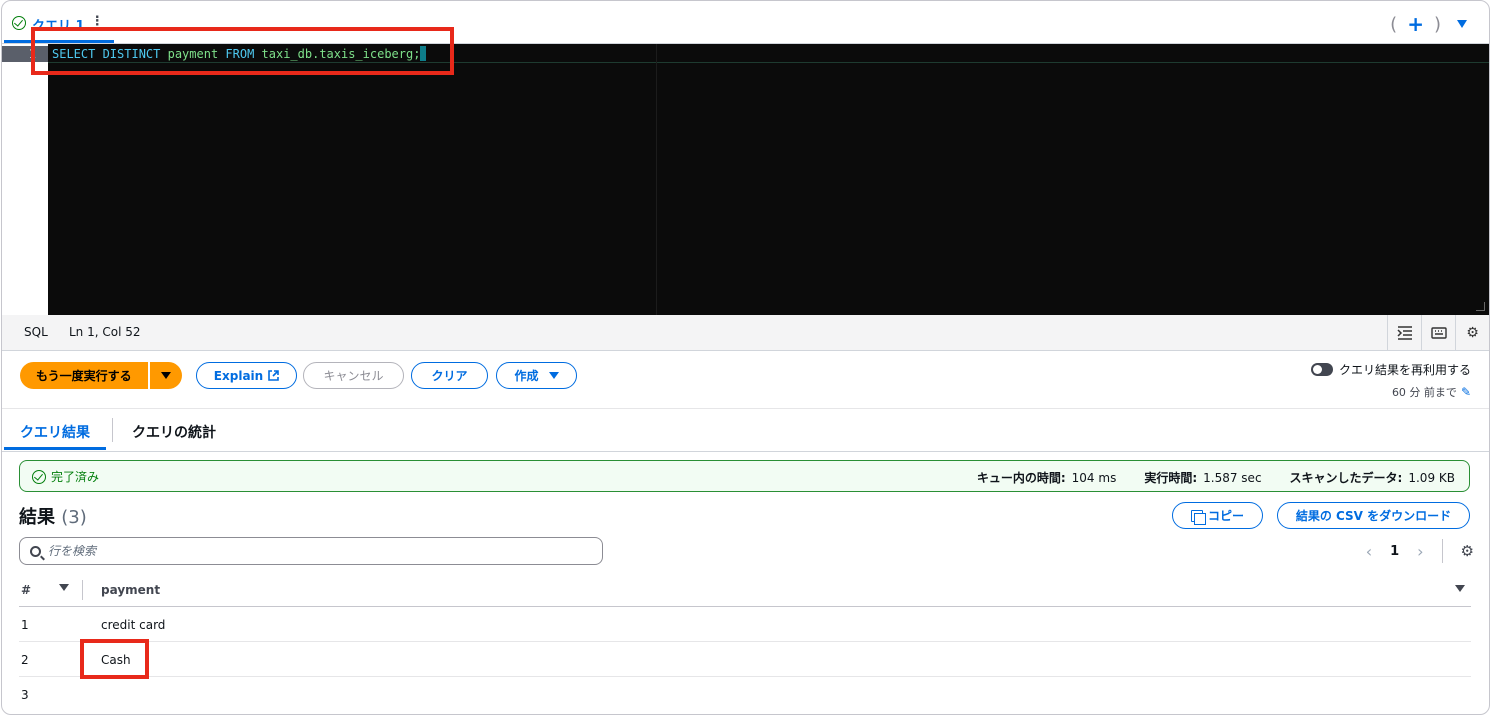 The width and height of the screenshot is (1492, 717). What do you see at coordinates (1198, 517) in the screenshot?
I see `copy-icon` at bounding box center [1198, 517].